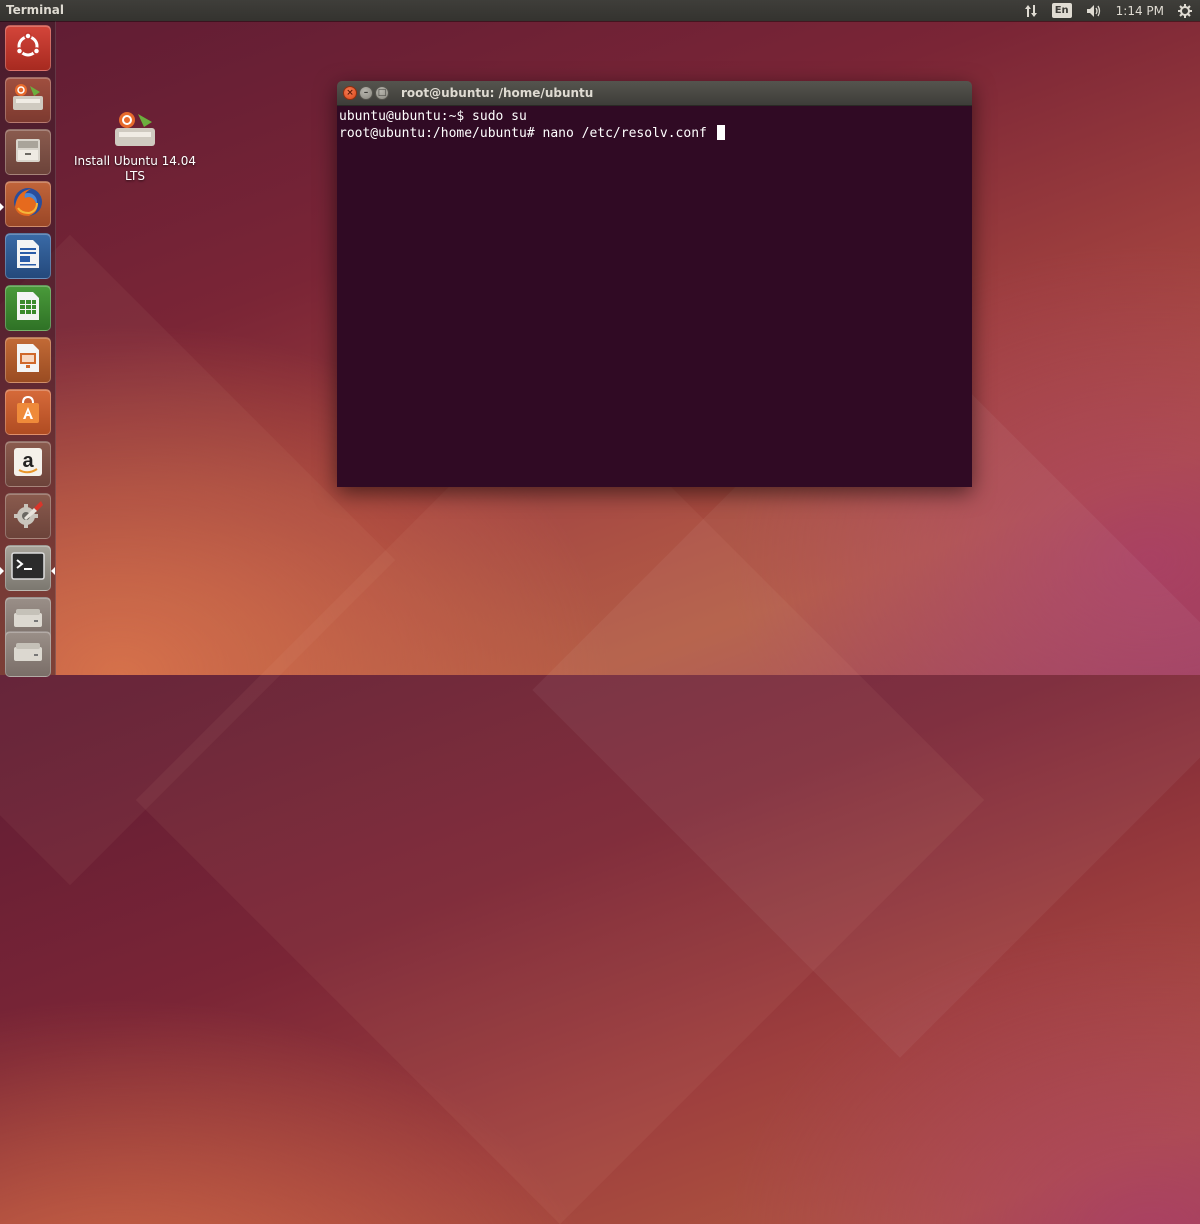  I want to click on keyboard-language-icon: En, so click(1061, 10).